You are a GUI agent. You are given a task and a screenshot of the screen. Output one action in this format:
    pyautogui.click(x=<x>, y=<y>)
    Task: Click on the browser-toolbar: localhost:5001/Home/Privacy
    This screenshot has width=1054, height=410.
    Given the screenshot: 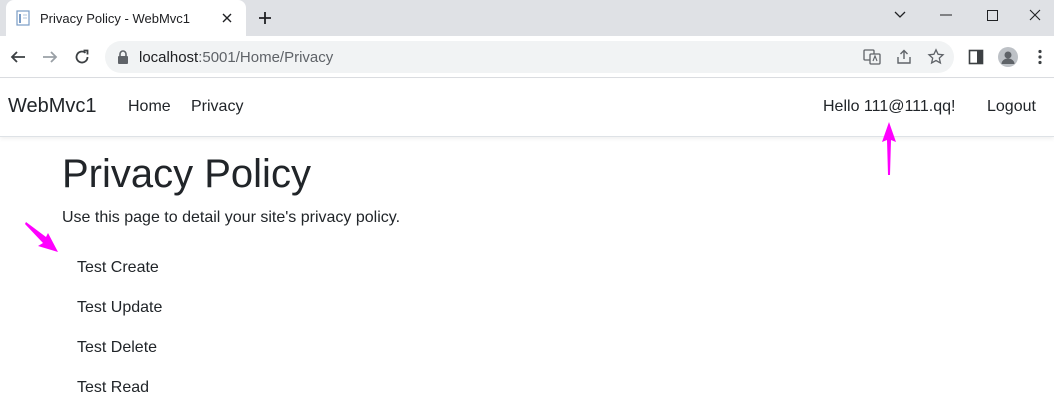 What is the action you would take?
    pyautogui.click(x=527, y=57)
    